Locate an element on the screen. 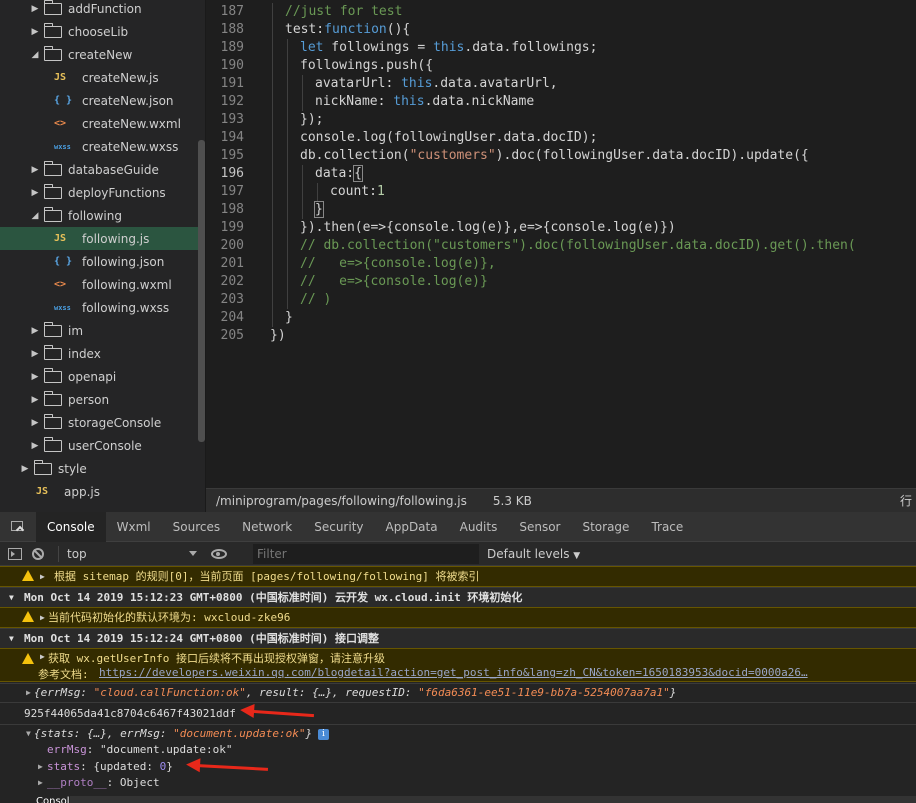 The image size is (916, 803). tree-item-createnew-wxss: wxss createNew.wxss is located at coordinates (100, 146).